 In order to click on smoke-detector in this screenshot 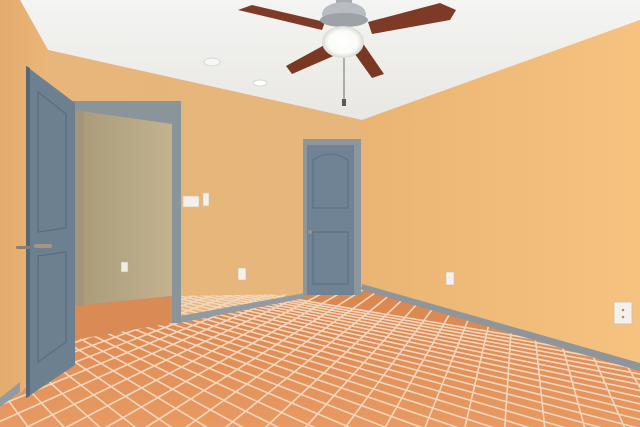, I will do `click(212, 62)`.